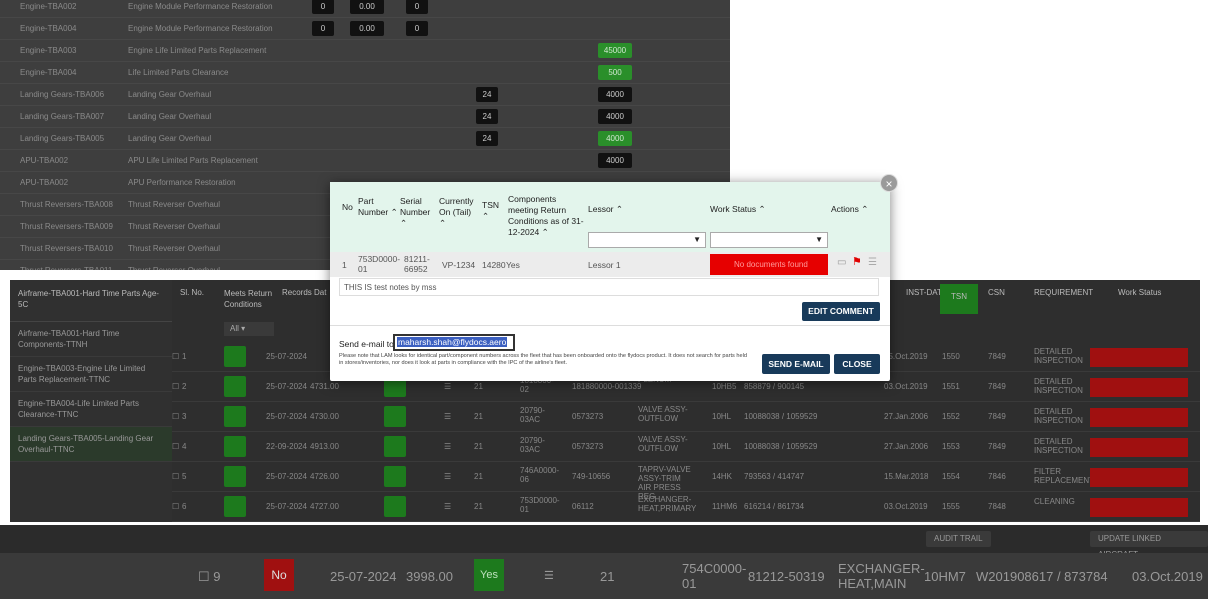 This screenshot has width=1208, height=599. Describe the element at coordinates (182, 182) in the screenshot. I see `task-name: APU Performance Restoration` at that location.